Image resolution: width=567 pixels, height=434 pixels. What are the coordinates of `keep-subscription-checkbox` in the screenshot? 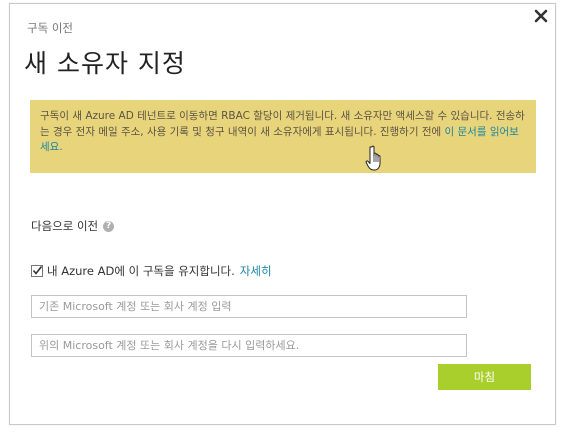 It's located at (37, 271).